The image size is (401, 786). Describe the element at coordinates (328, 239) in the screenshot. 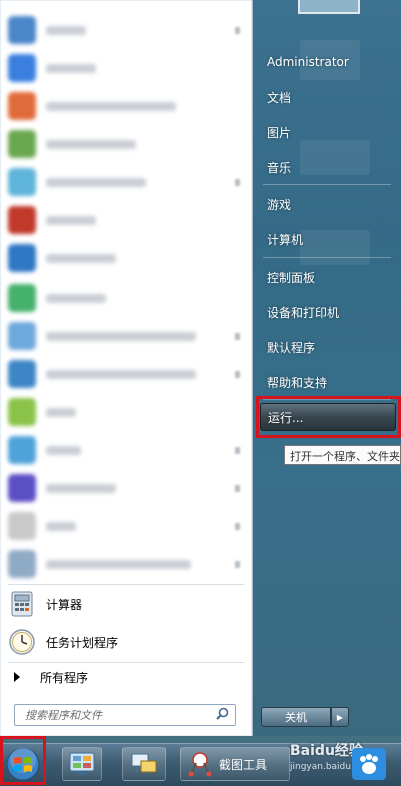

I see `menu-computer: 计算机` at that location.